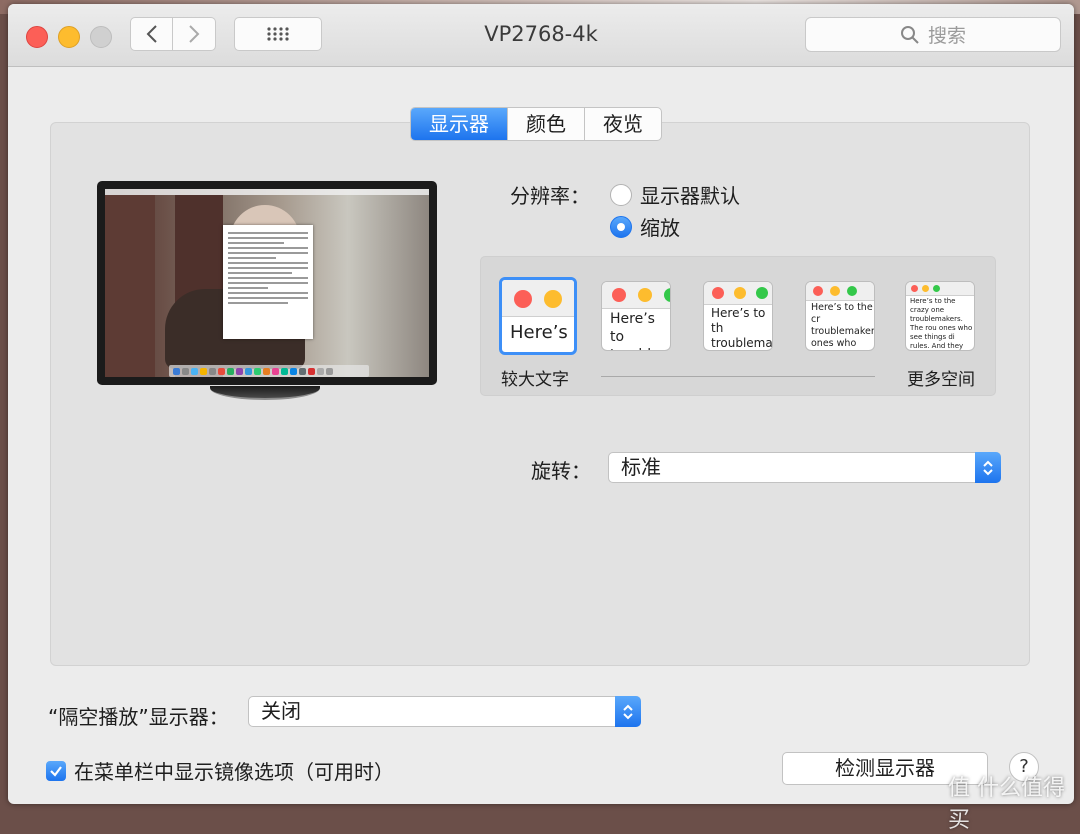 This screenshot has height=834, width=1080. What do you see at coordinates (738, 316) in the screenshot?
I see `scale-option-3: Here’s to th troublemak ones who c` at bounding box center [738, 316].